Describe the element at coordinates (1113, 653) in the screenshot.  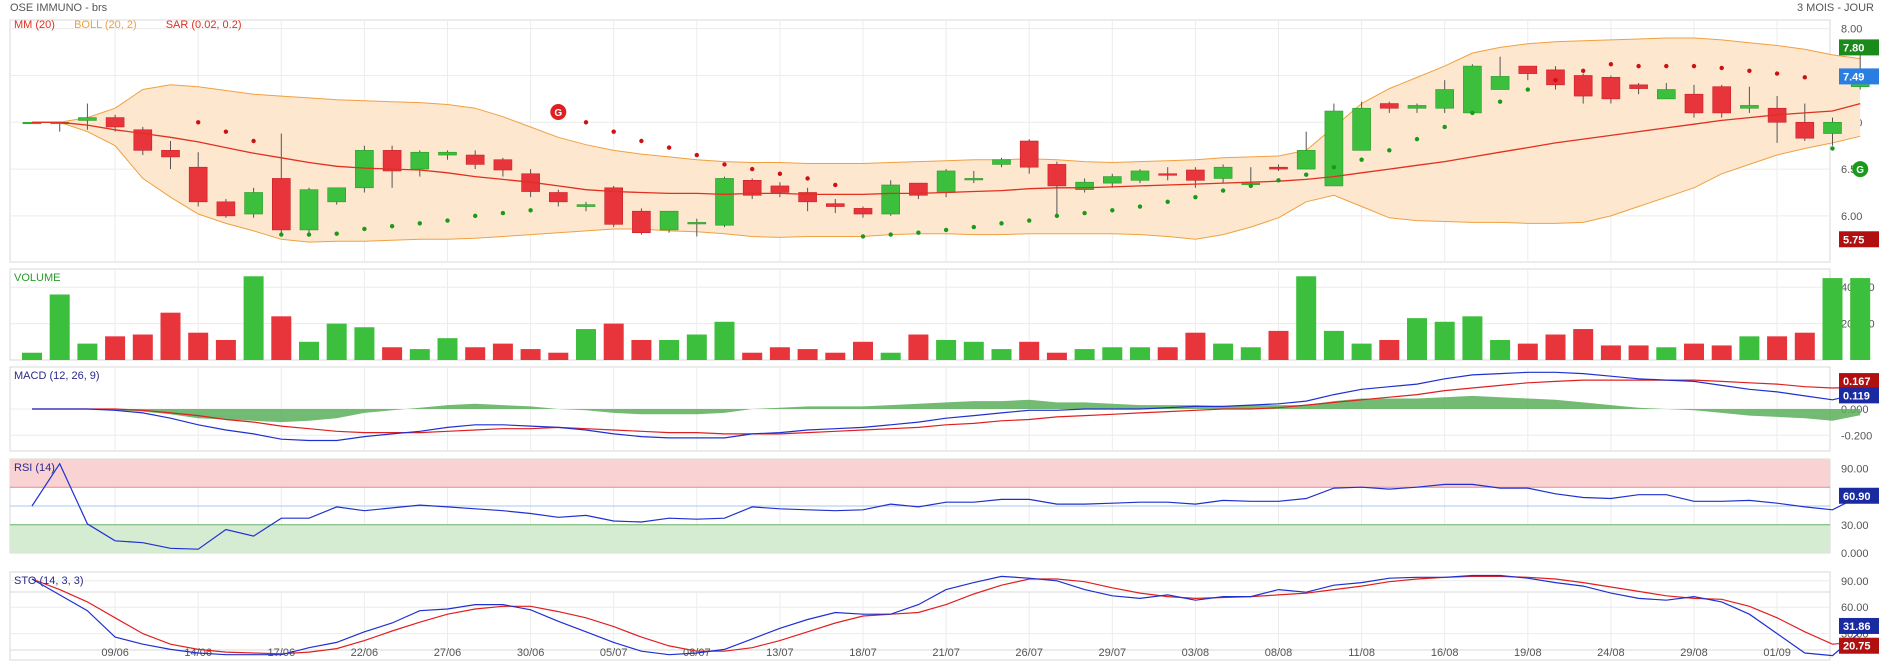
I see `x-tick-label: 29/07` at that location.